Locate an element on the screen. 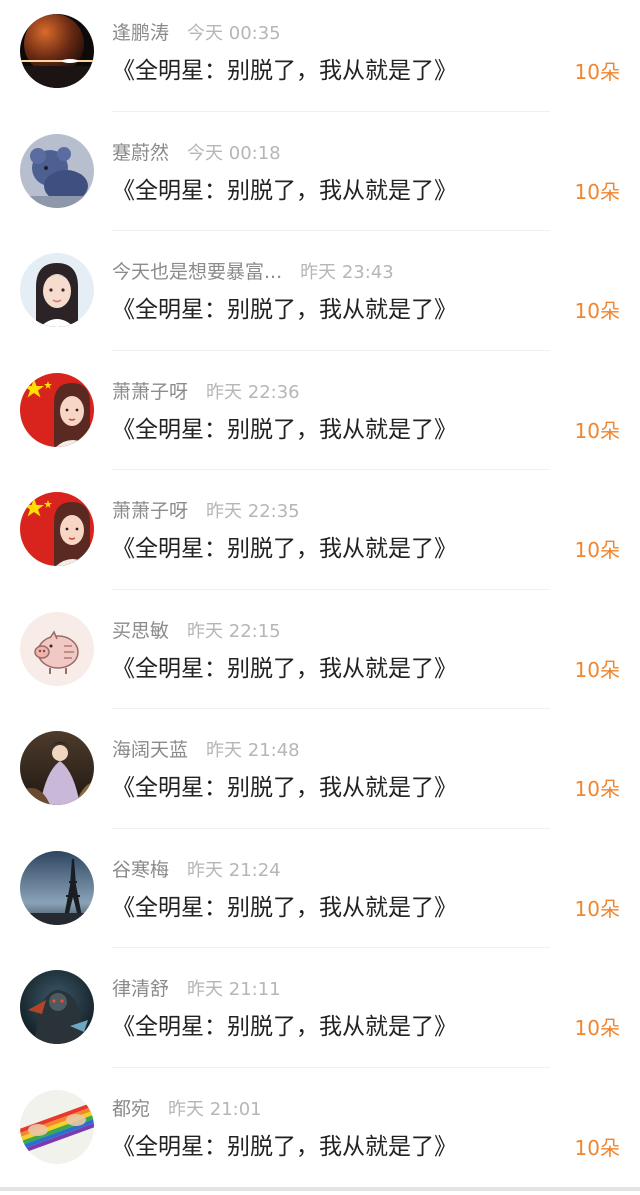 The image size is (640, 1195). list-item: 蹇蔚然今天 00:18 《全明星：别脱了，我从就是了》 10朵 is located at coordinates (320, 180).